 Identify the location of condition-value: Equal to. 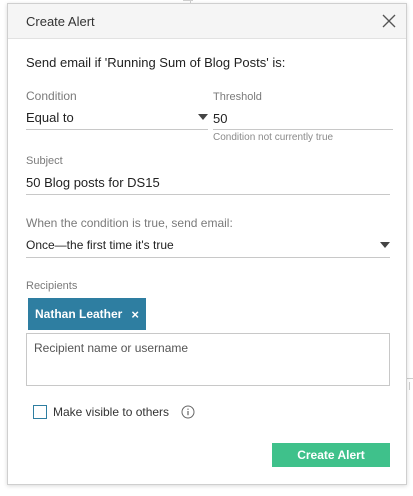
(50, 117).